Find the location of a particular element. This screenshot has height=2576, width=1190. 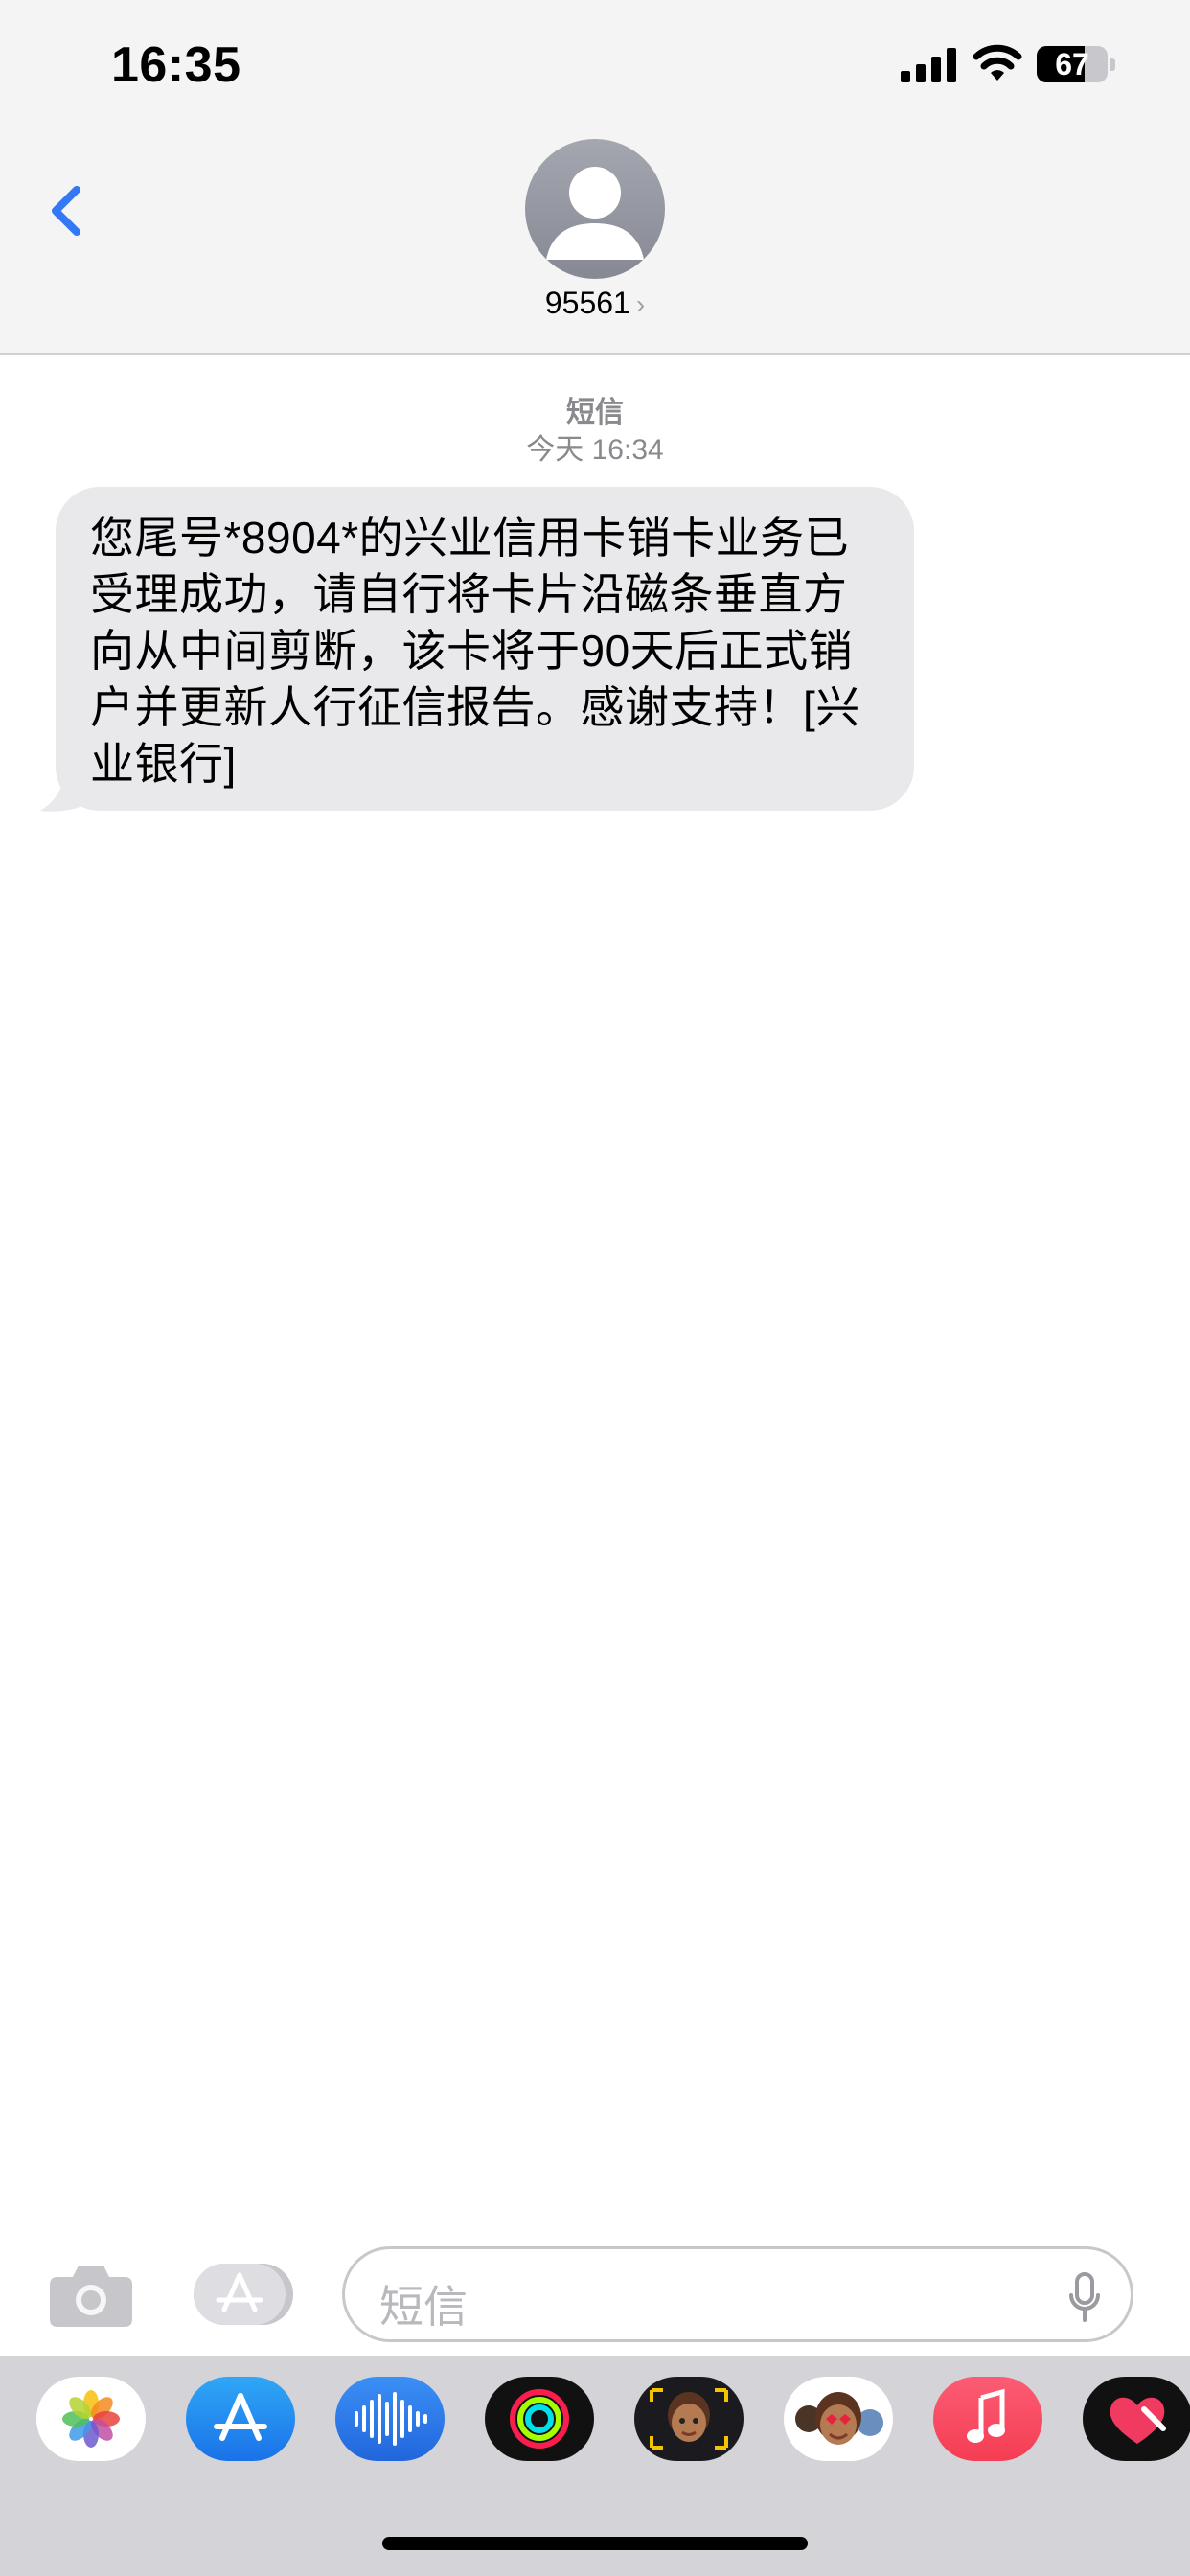

contact-avatar is located at coordinates (595, 209).